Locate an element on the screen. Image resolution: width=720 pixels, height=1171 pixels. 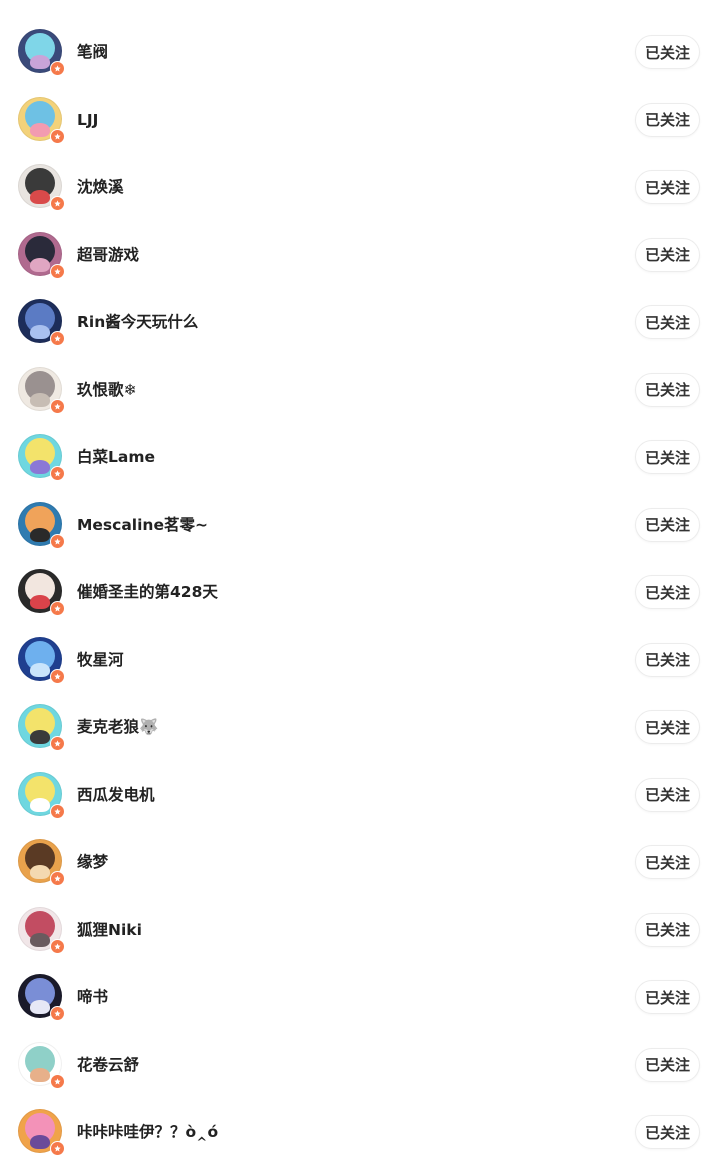
list-item: 咔咔咔哇伊？？ò‸ó 已关注 is located at coordinates (360, 1133).